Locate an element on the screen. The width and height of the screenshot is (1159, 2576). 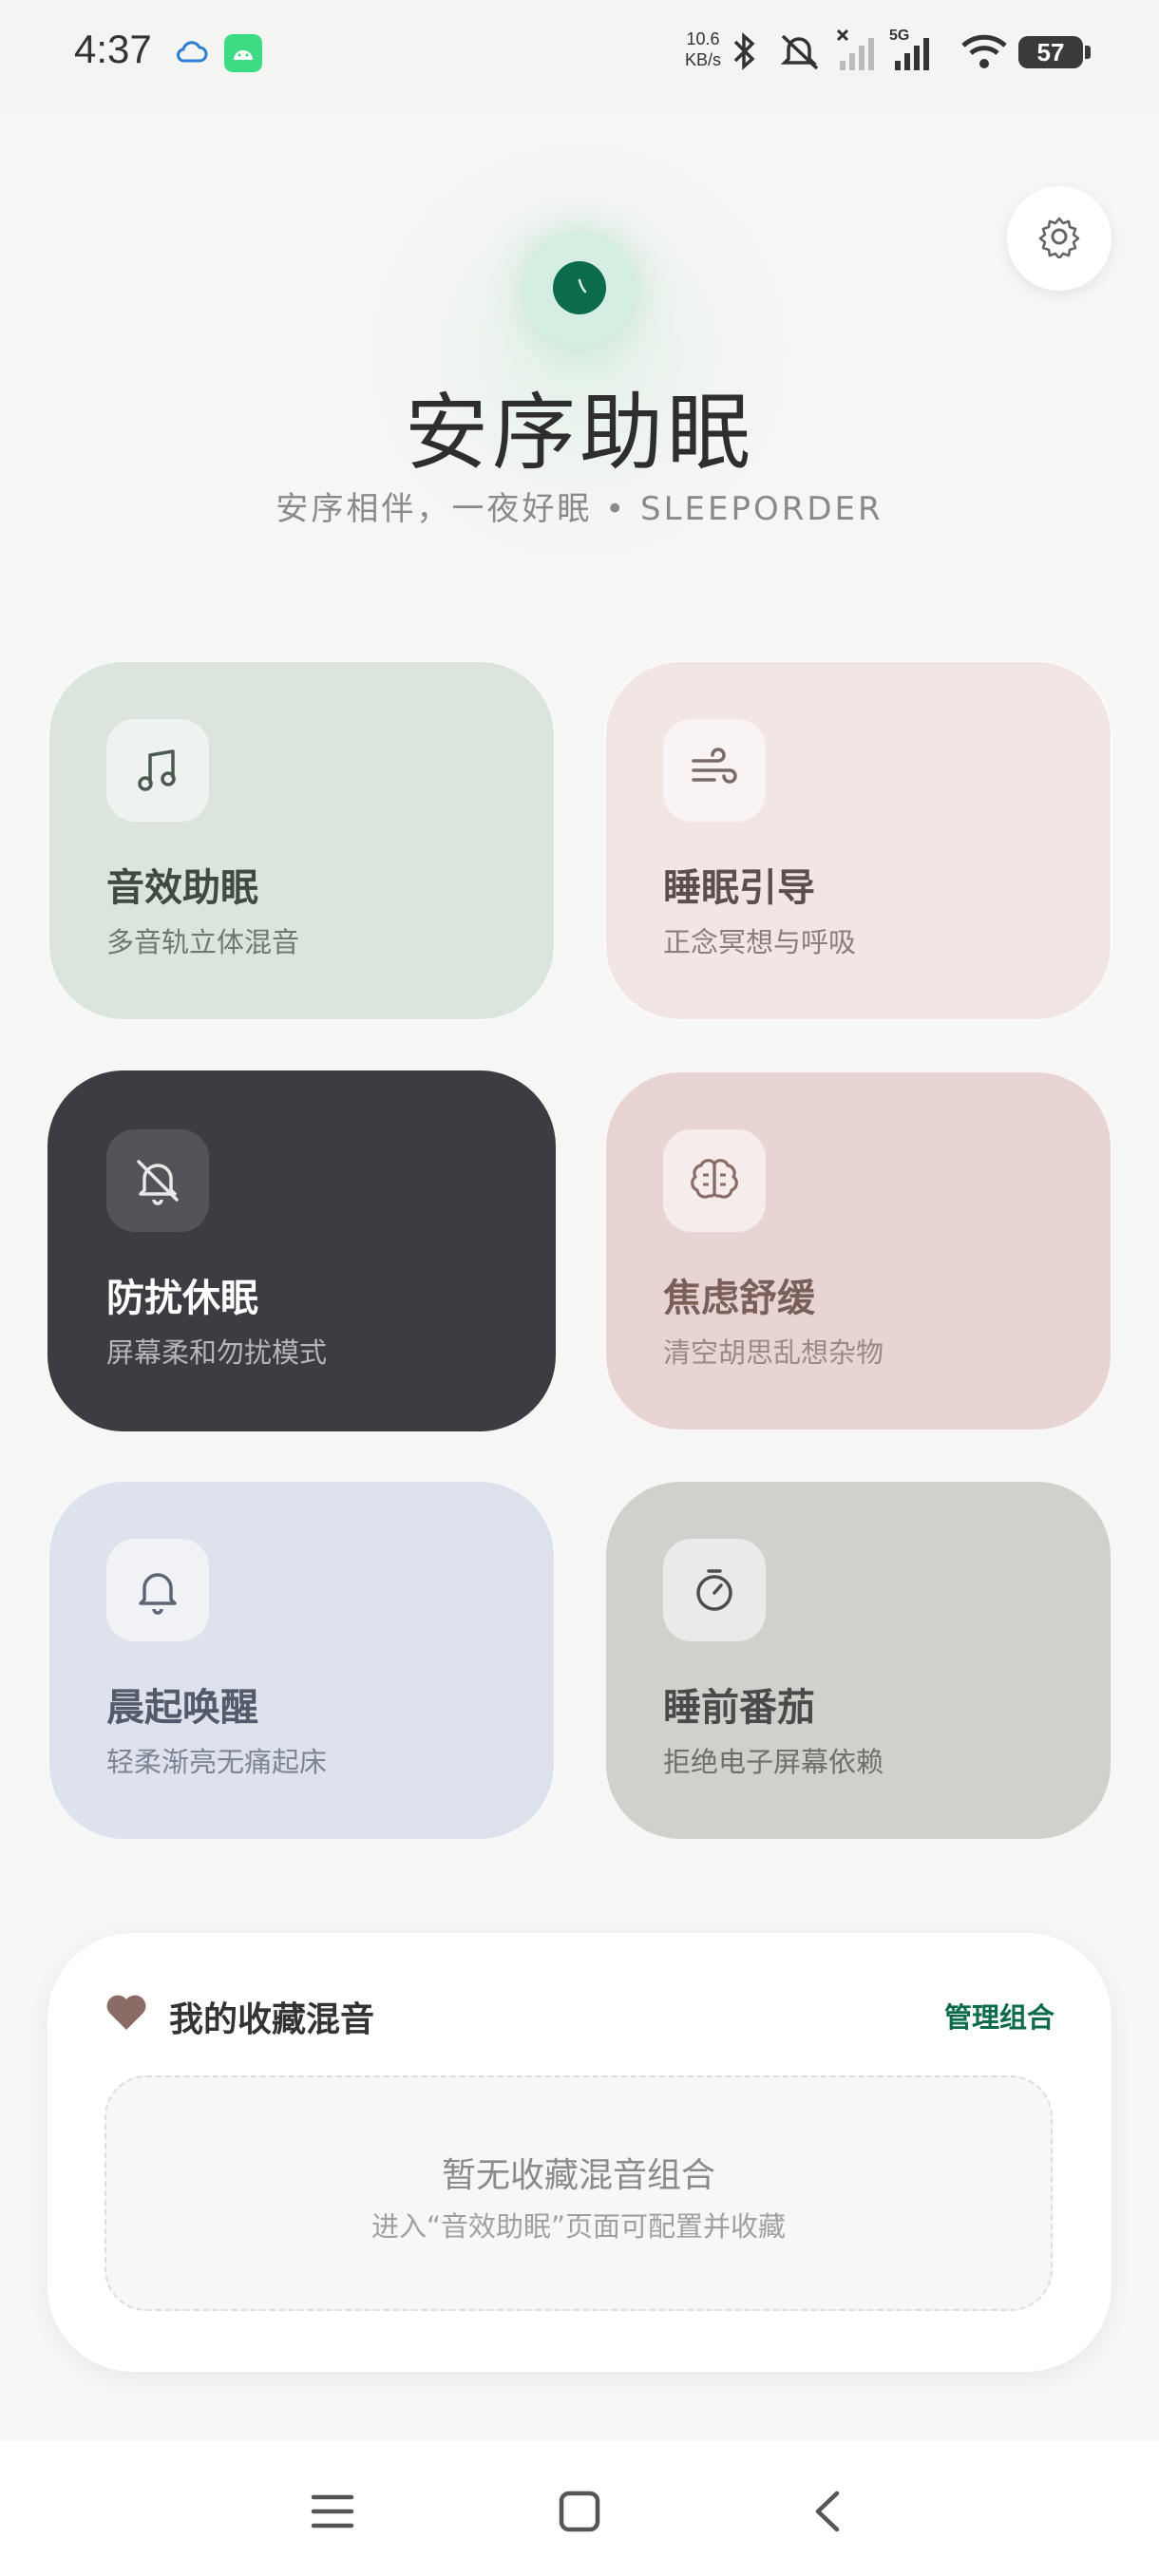
status-time: 4:37 is located at coordinates (113, 49).